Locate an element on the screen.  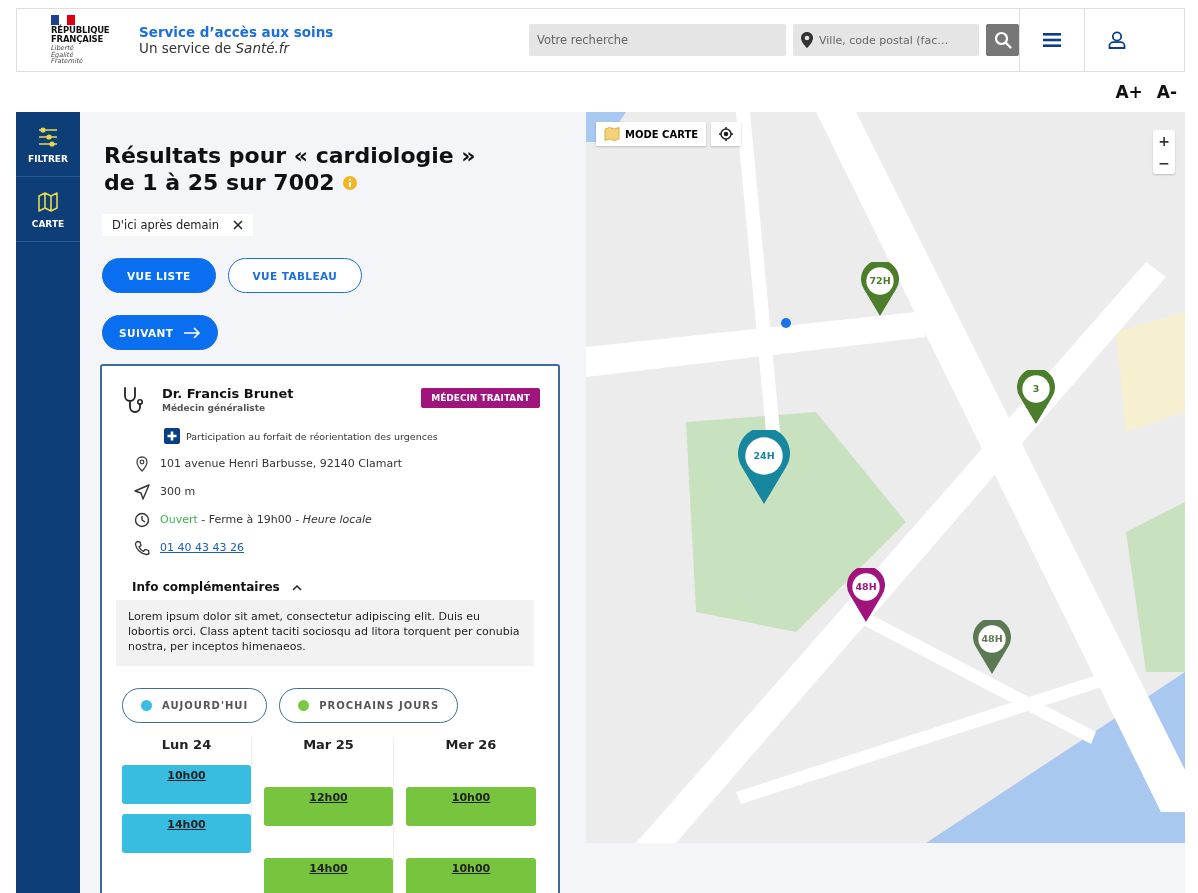
target-icon is located at coordinates (726, 134).